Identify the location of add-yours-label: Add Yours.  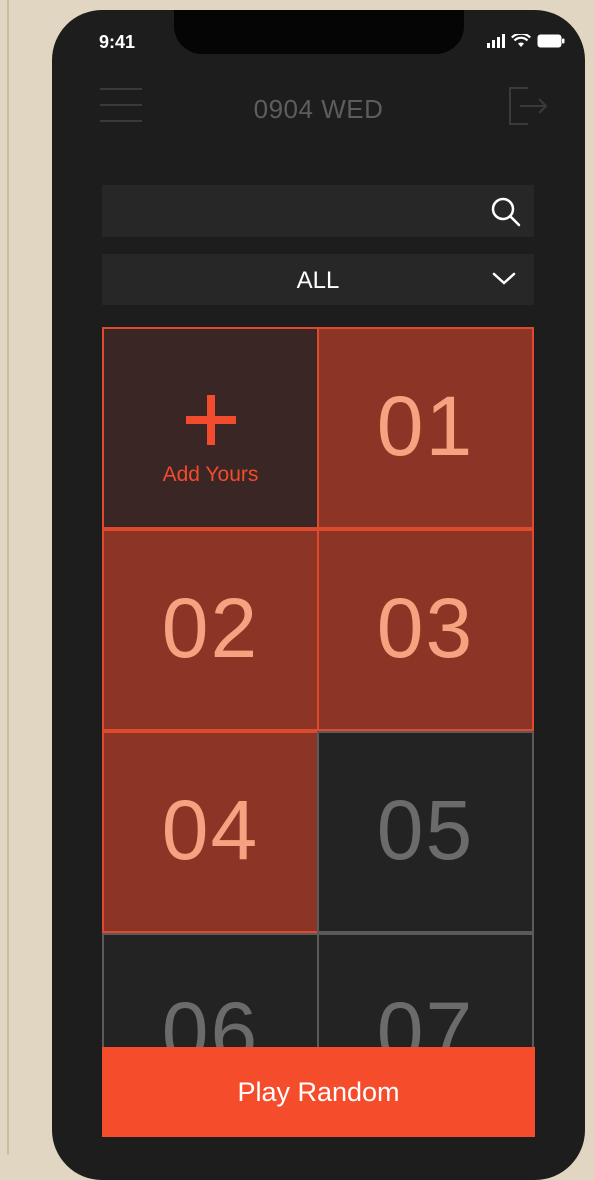
(210, 474).